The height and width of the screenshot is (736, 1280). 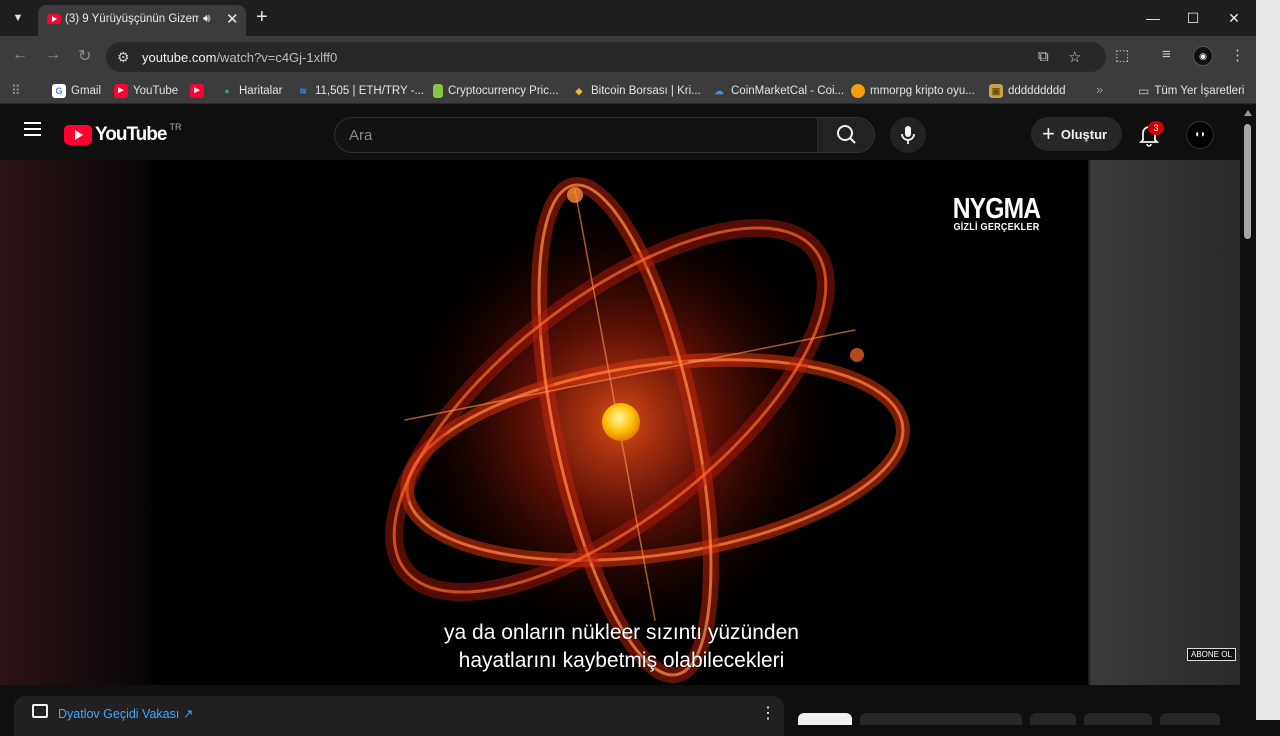 I want to click on address-url: youtube.com/watch?v=c4Gj-1xlff0, so click(x=239, y=57).